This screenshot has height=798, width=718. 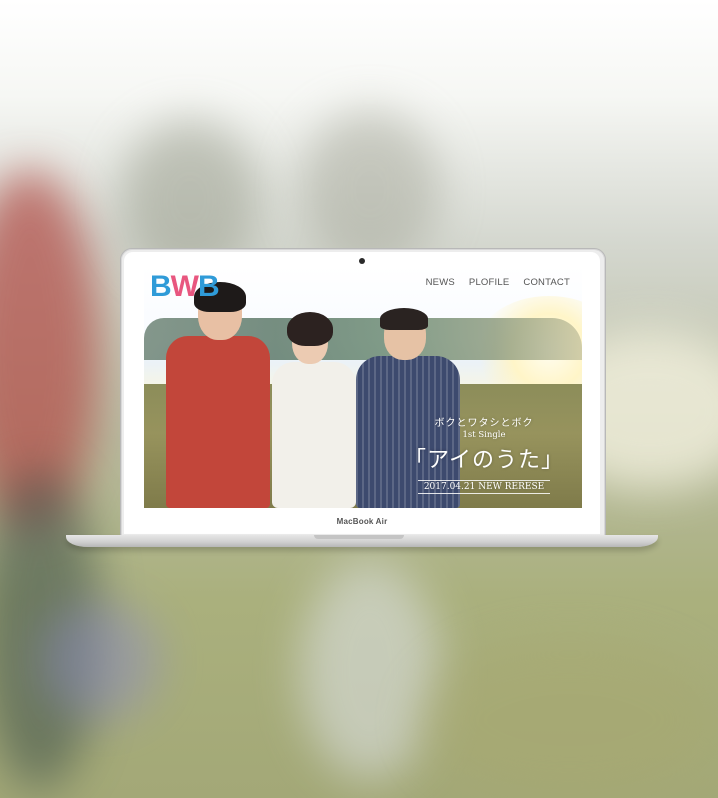 What do you see at coordinates (484, 435) in the screenshot?
I see `single-label: 1st Single` at bounding box center [484, 435].